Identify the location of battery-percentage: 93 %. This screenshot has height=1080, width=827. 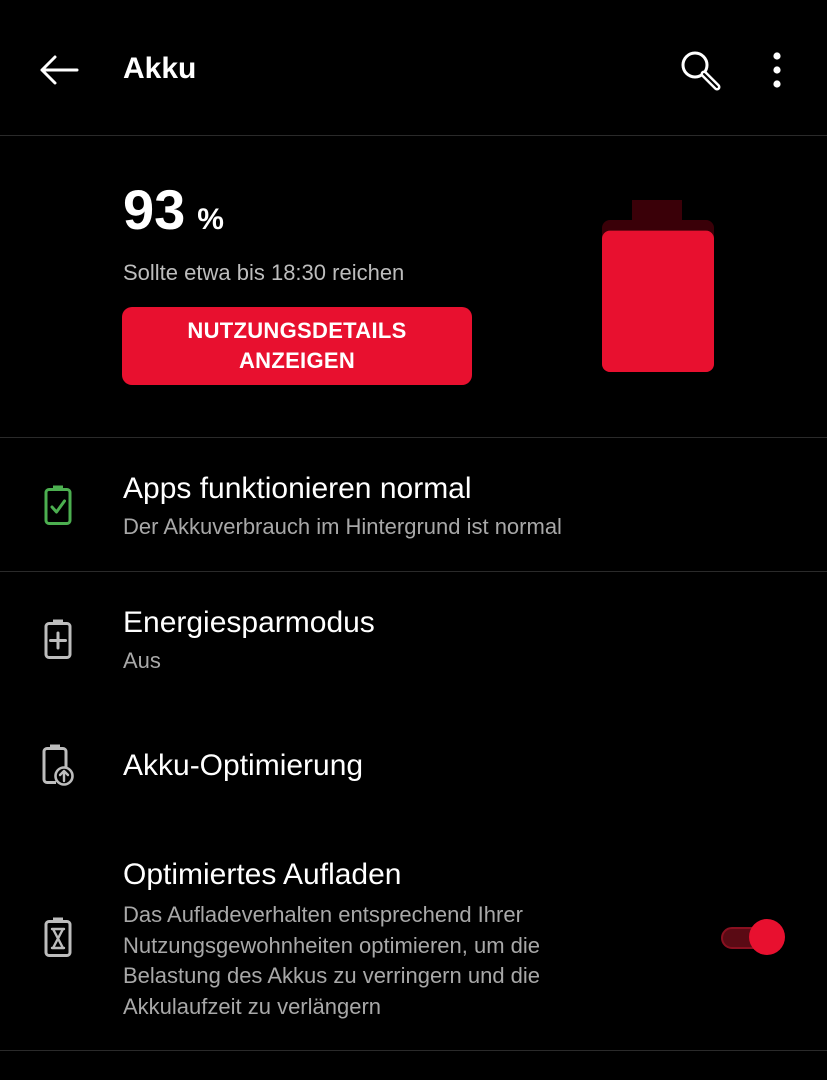
(173, 210).